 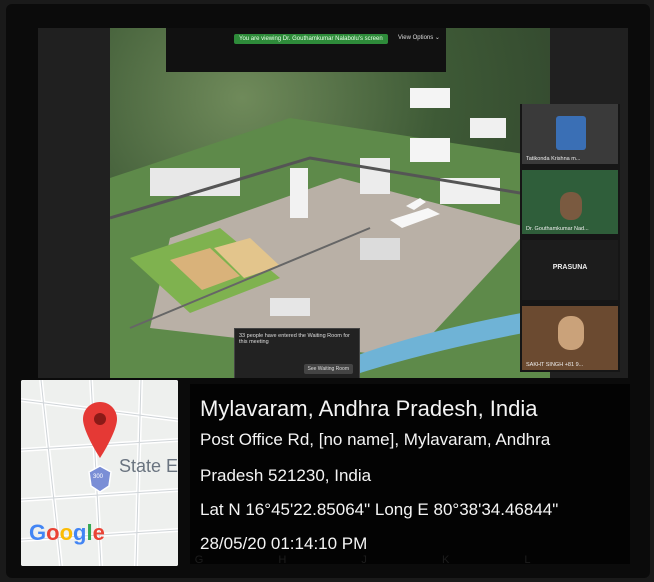 I want to click on timestamp: 28/05/20 01:14:10 PM, so click(x=284, y=543).